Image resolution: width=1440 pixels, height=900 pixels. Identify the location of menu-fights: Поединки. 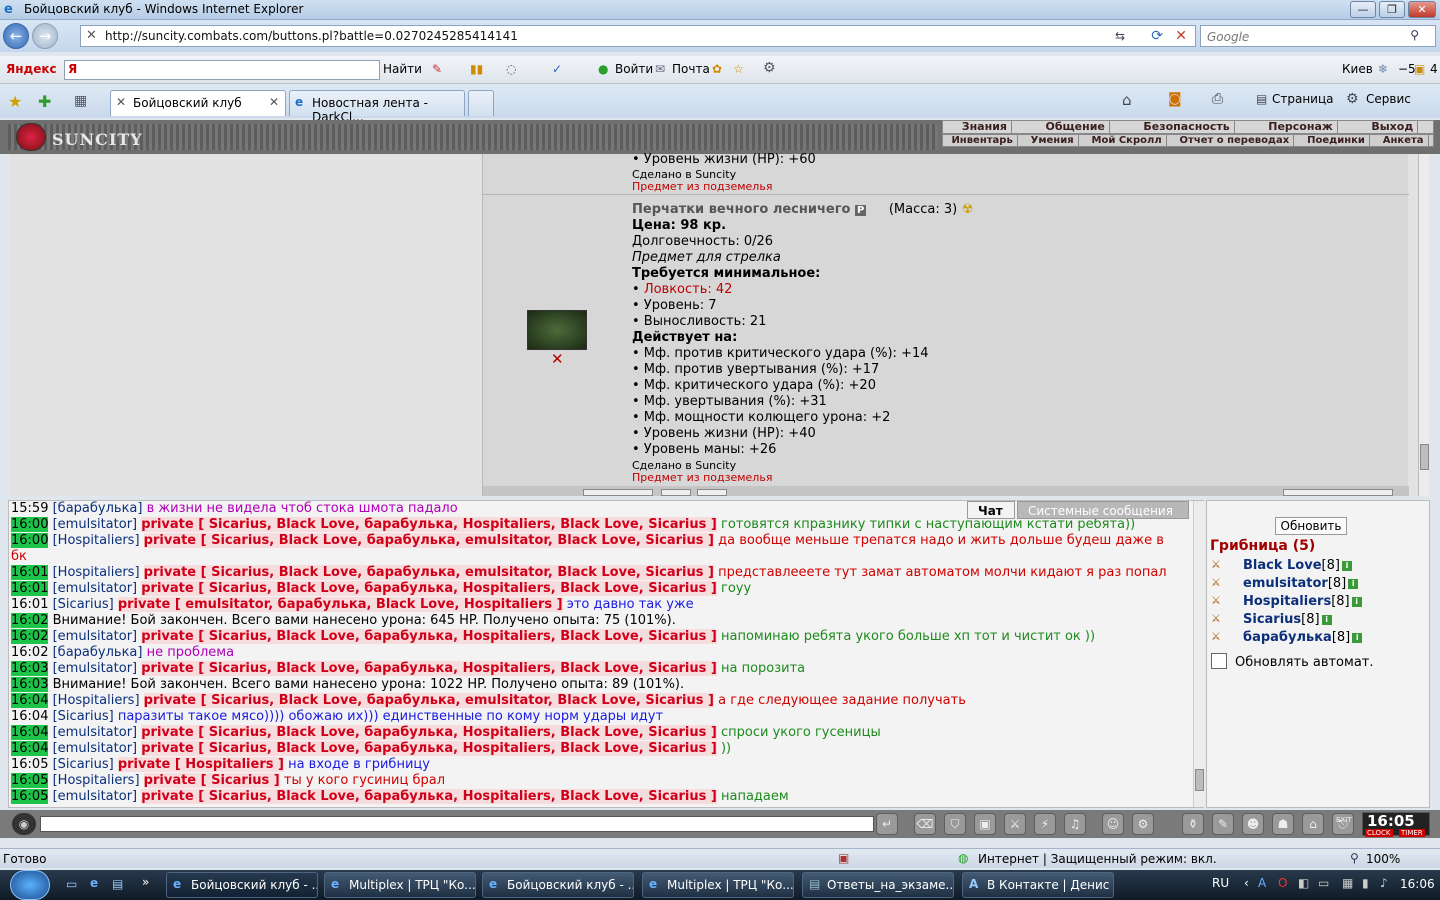
(1336, 140).